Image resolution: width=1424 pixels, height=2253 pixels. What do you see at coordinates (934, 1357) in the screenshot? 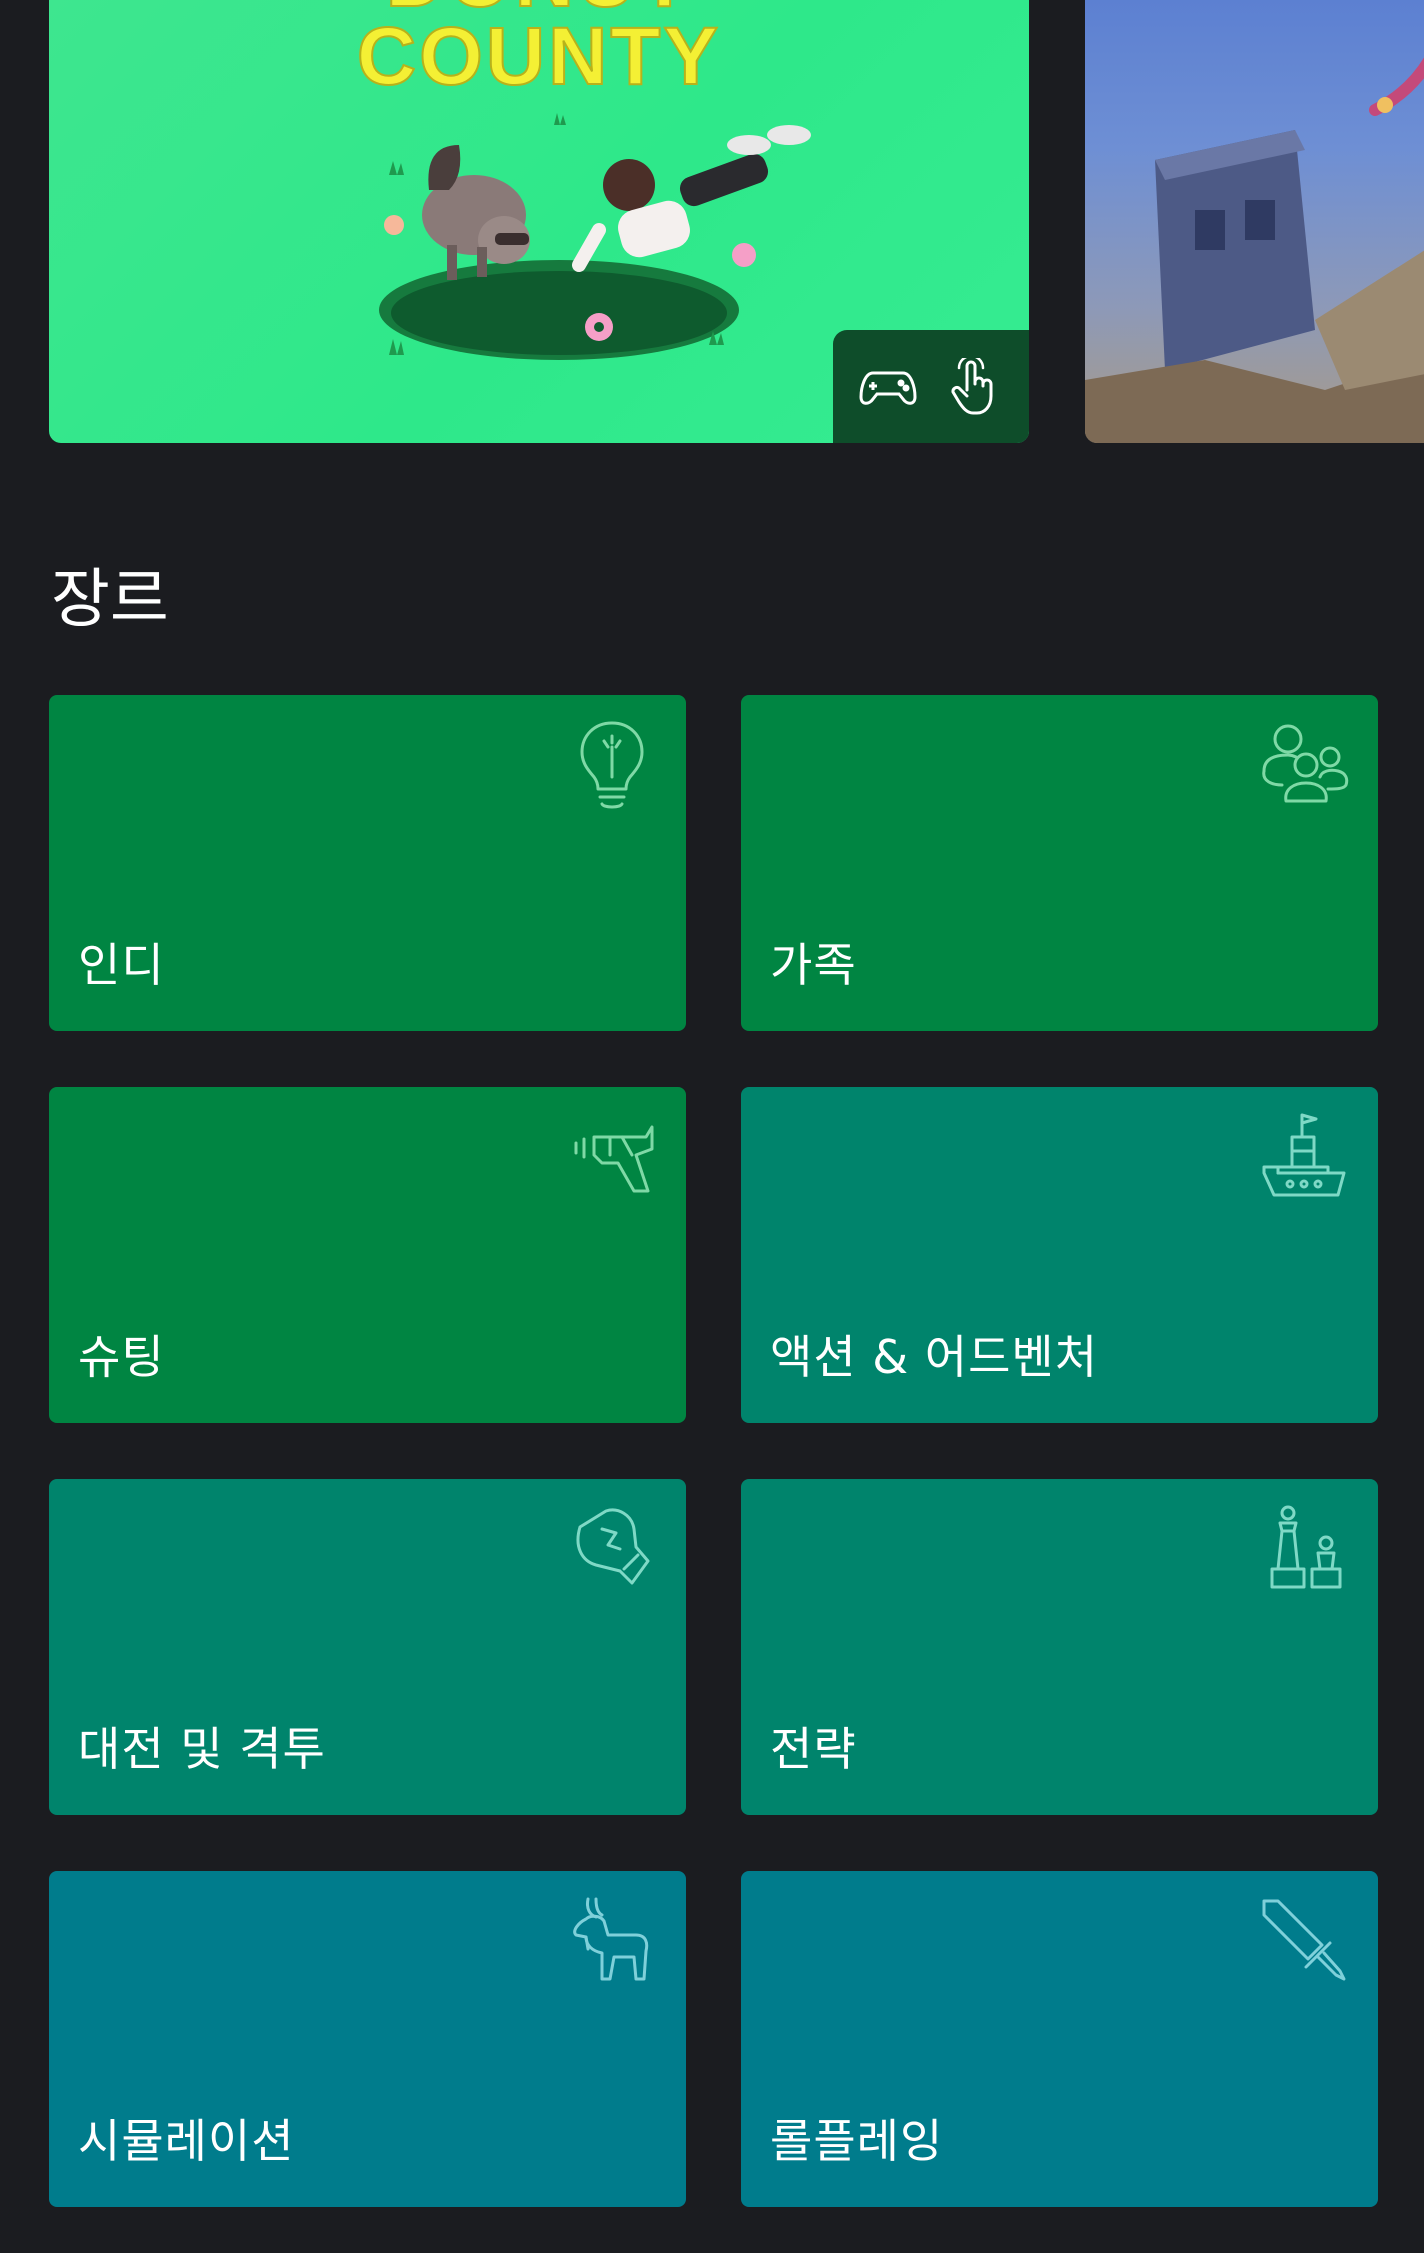
I see `genre-label: 액션 & 어드벤처` at bounding box center [934, 1357].